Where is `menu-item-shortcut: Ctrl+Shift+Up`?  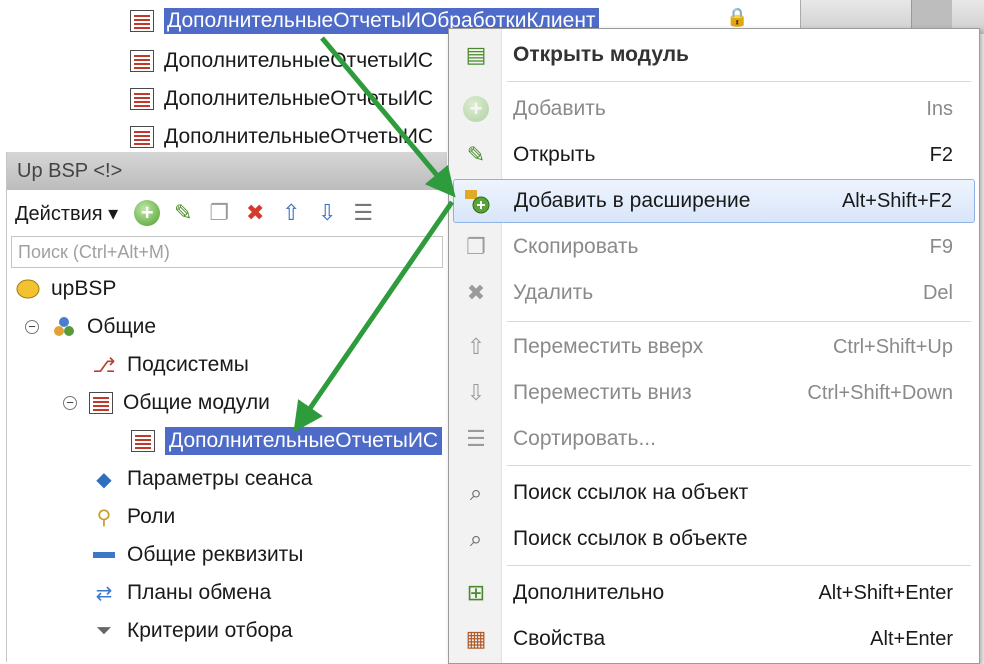 menu-item-shortcut: Ctrl+Shift+Up is located at coordinates (892, 346).